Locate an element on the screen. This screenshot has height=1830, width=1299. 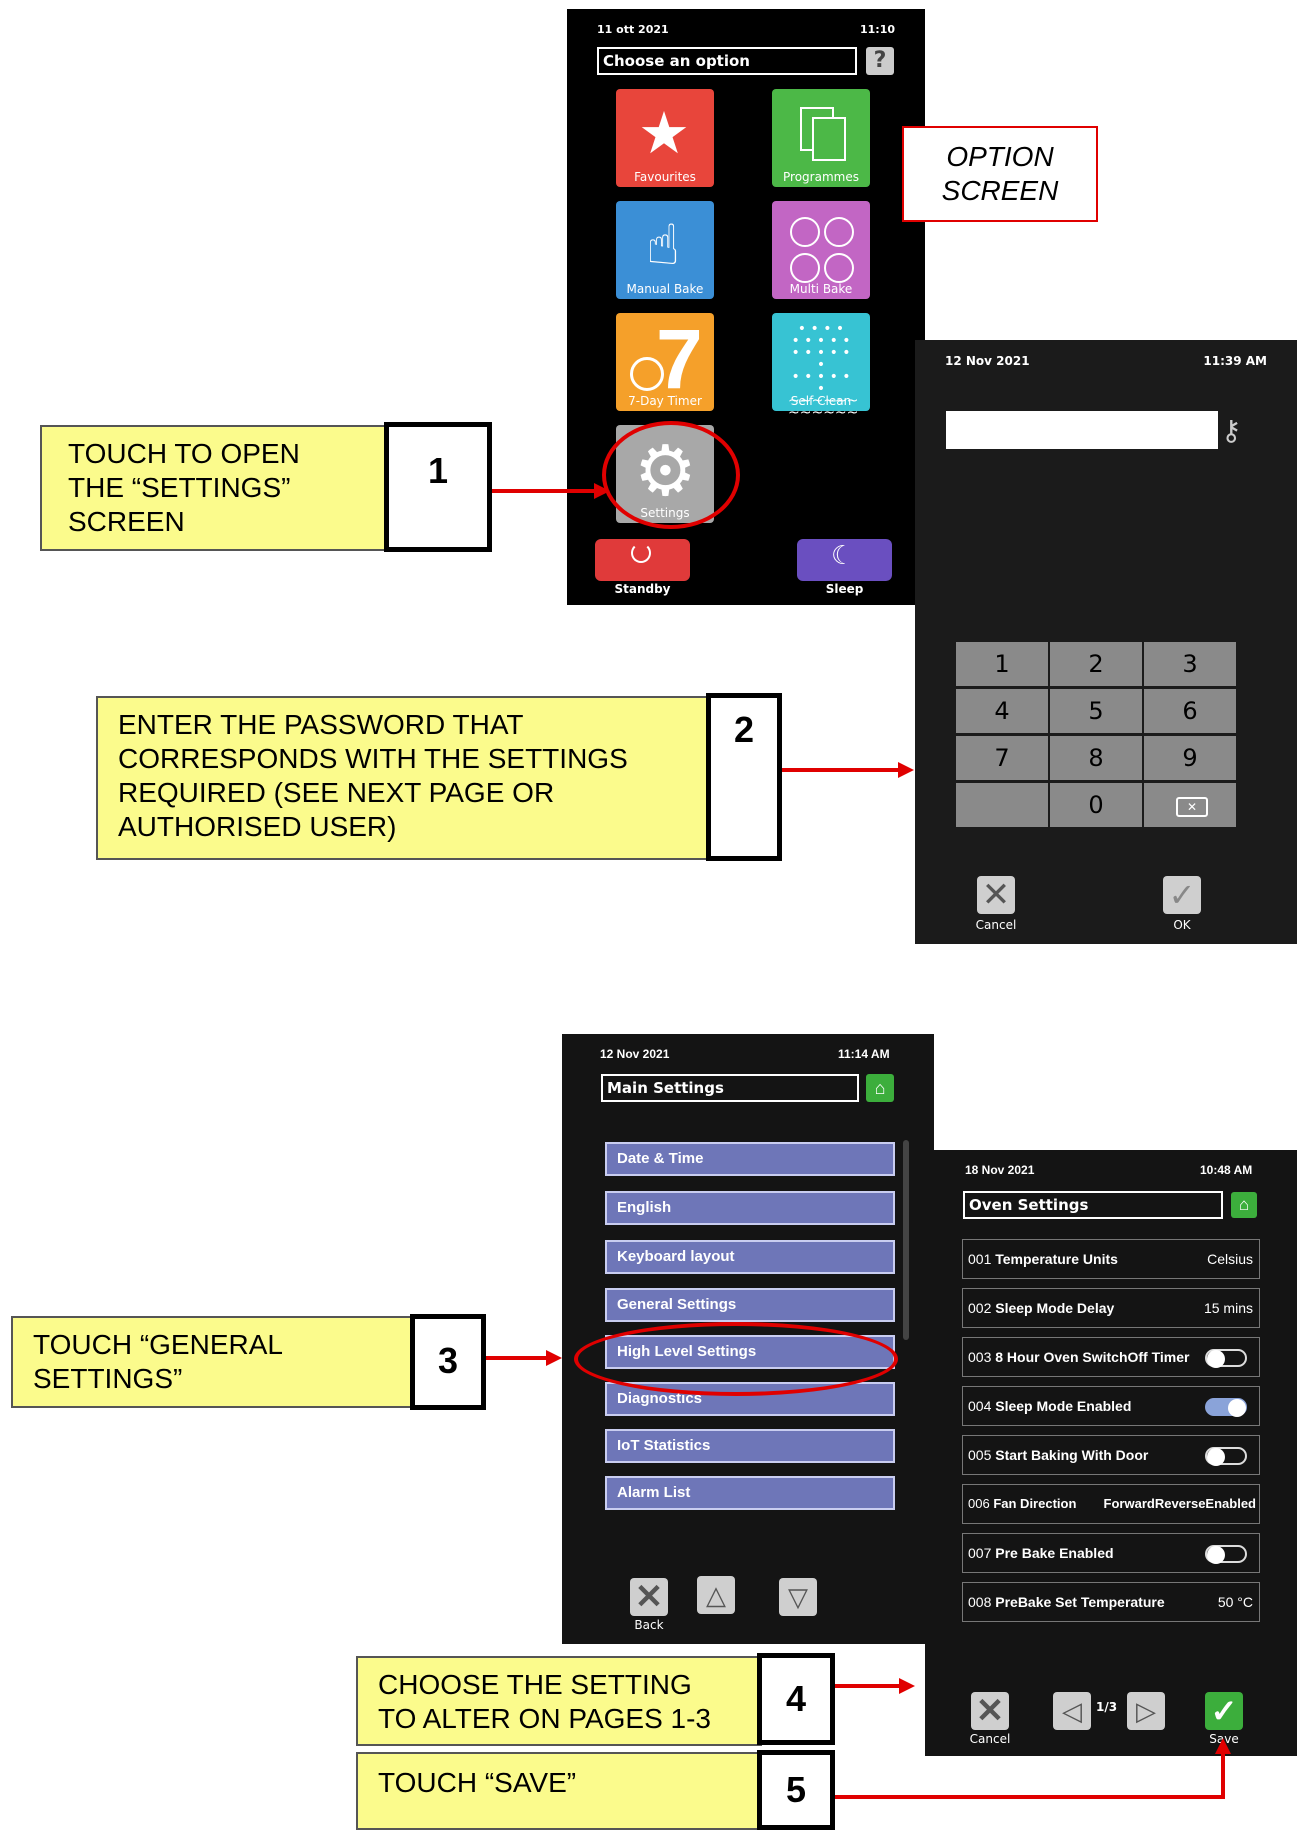
setting-row-temperature-units: 001 Temperature Units Celsius is located at coordinates (1111, 1259).